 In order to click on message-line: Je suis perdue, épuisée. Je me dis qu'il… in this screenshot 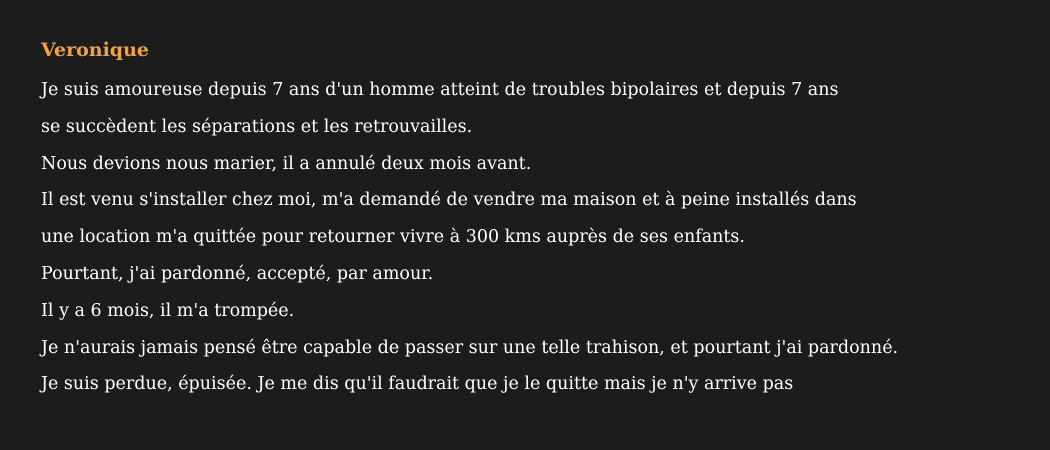, I will do `click(417, 384)`.